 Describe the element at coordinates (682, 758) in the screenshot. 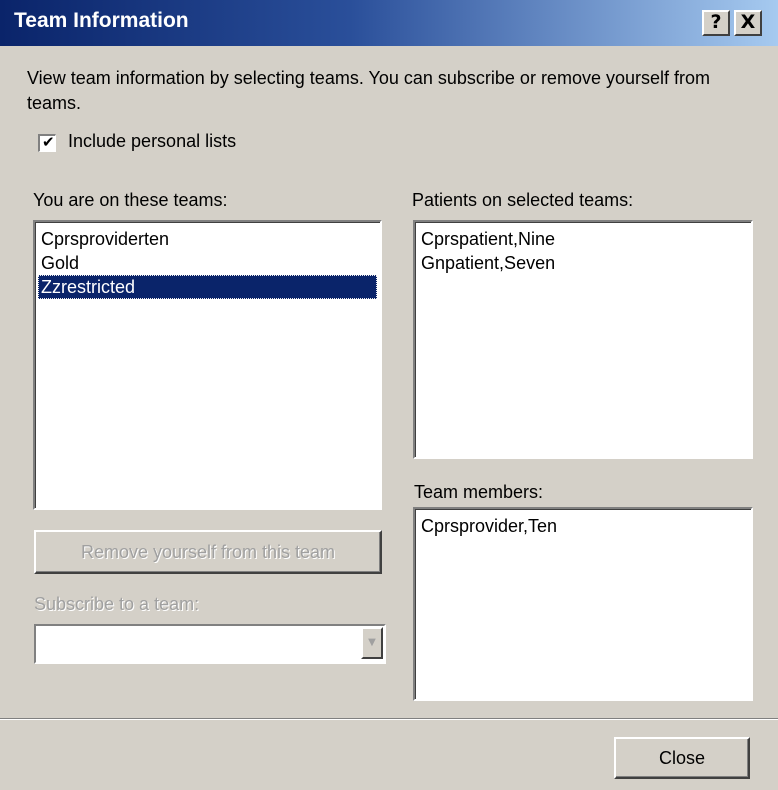

I see `close-button: Close` at that location.